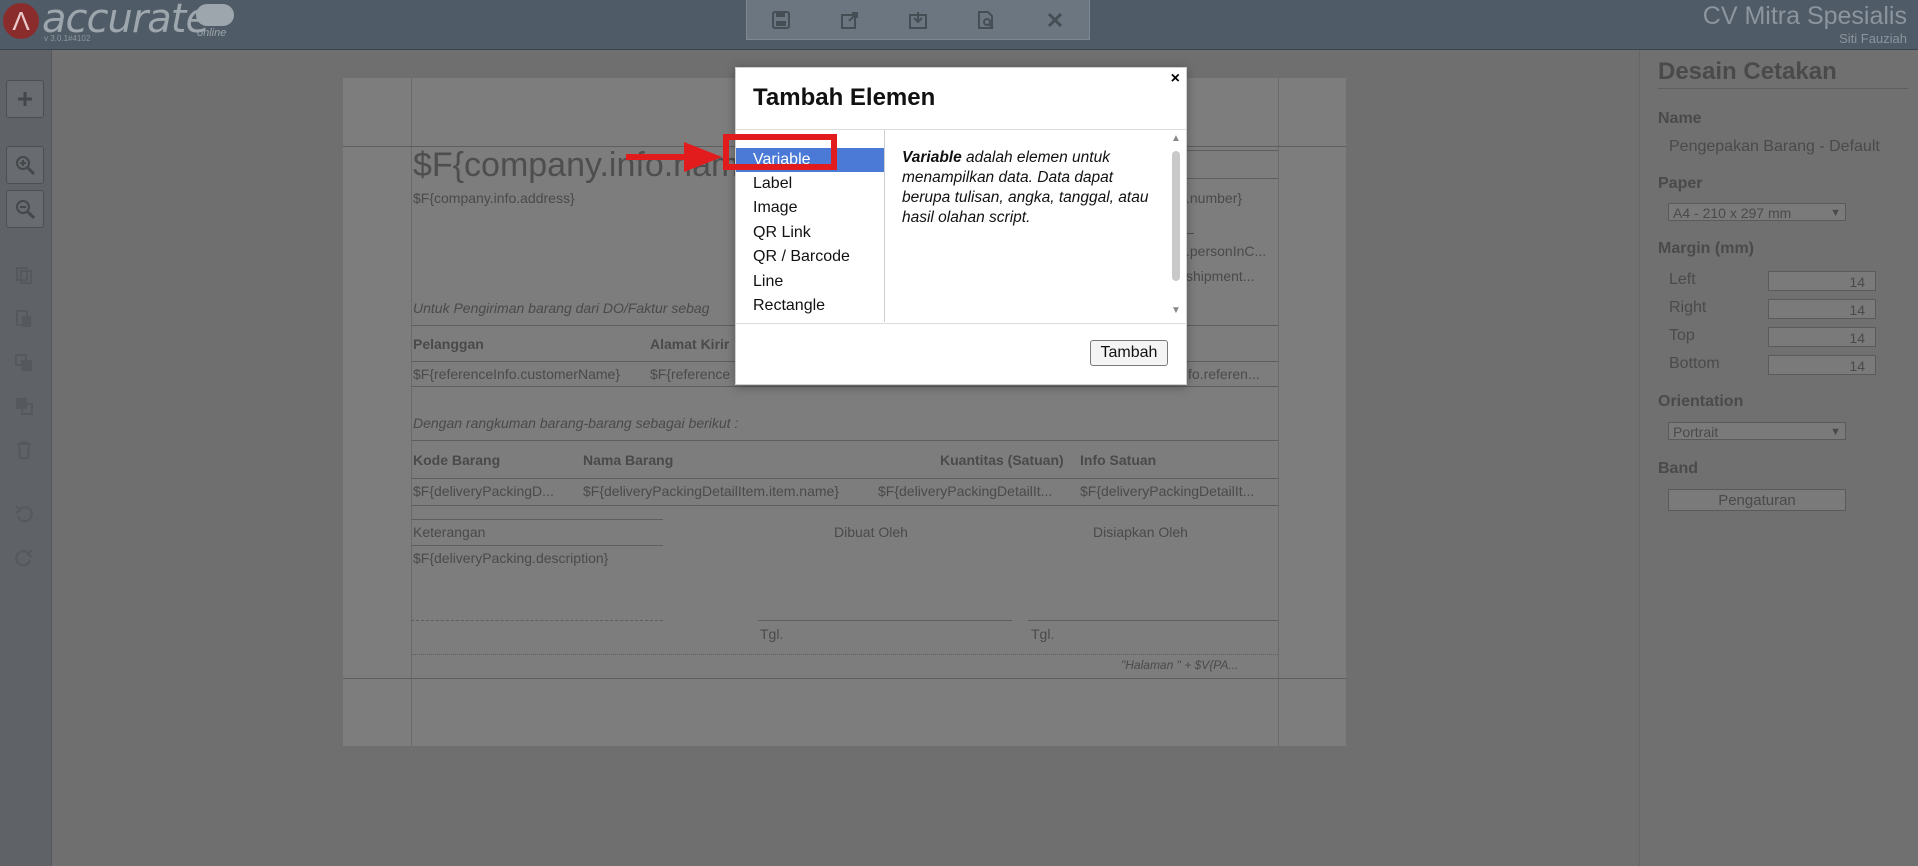 The height and width of the screenshot is (866, 1918). Describe the element at coordinates (215, 15) in the screenshot. I see `cloud-icon` at that location.